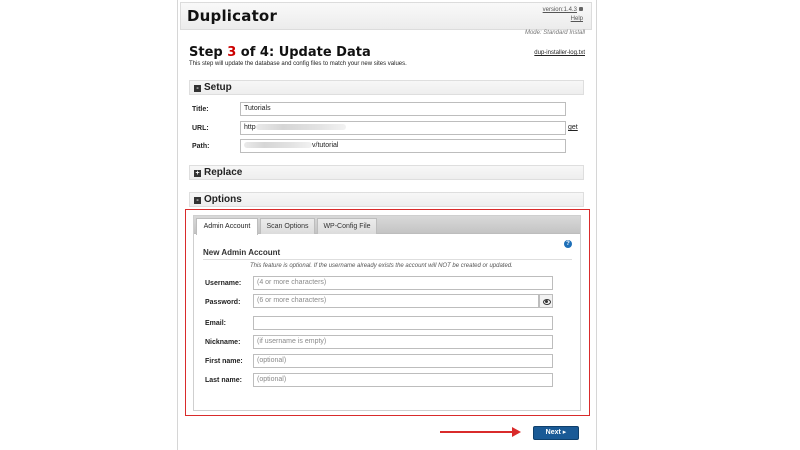 The width and height of the screenshot is (800, 450). Describe the element at coordinates (223, 342) in the screenshot. I see `nickname-label: Nickname:` at that location.